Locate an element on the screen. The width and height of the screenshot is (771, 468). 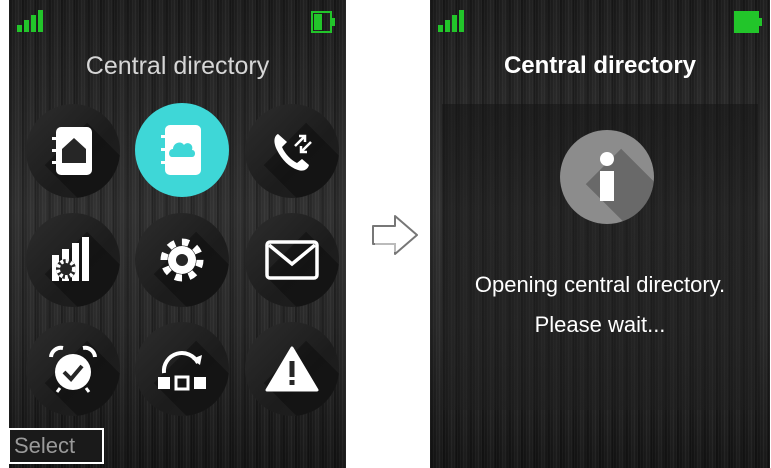
settings-gear-icon is located at coordinates (182, 260).